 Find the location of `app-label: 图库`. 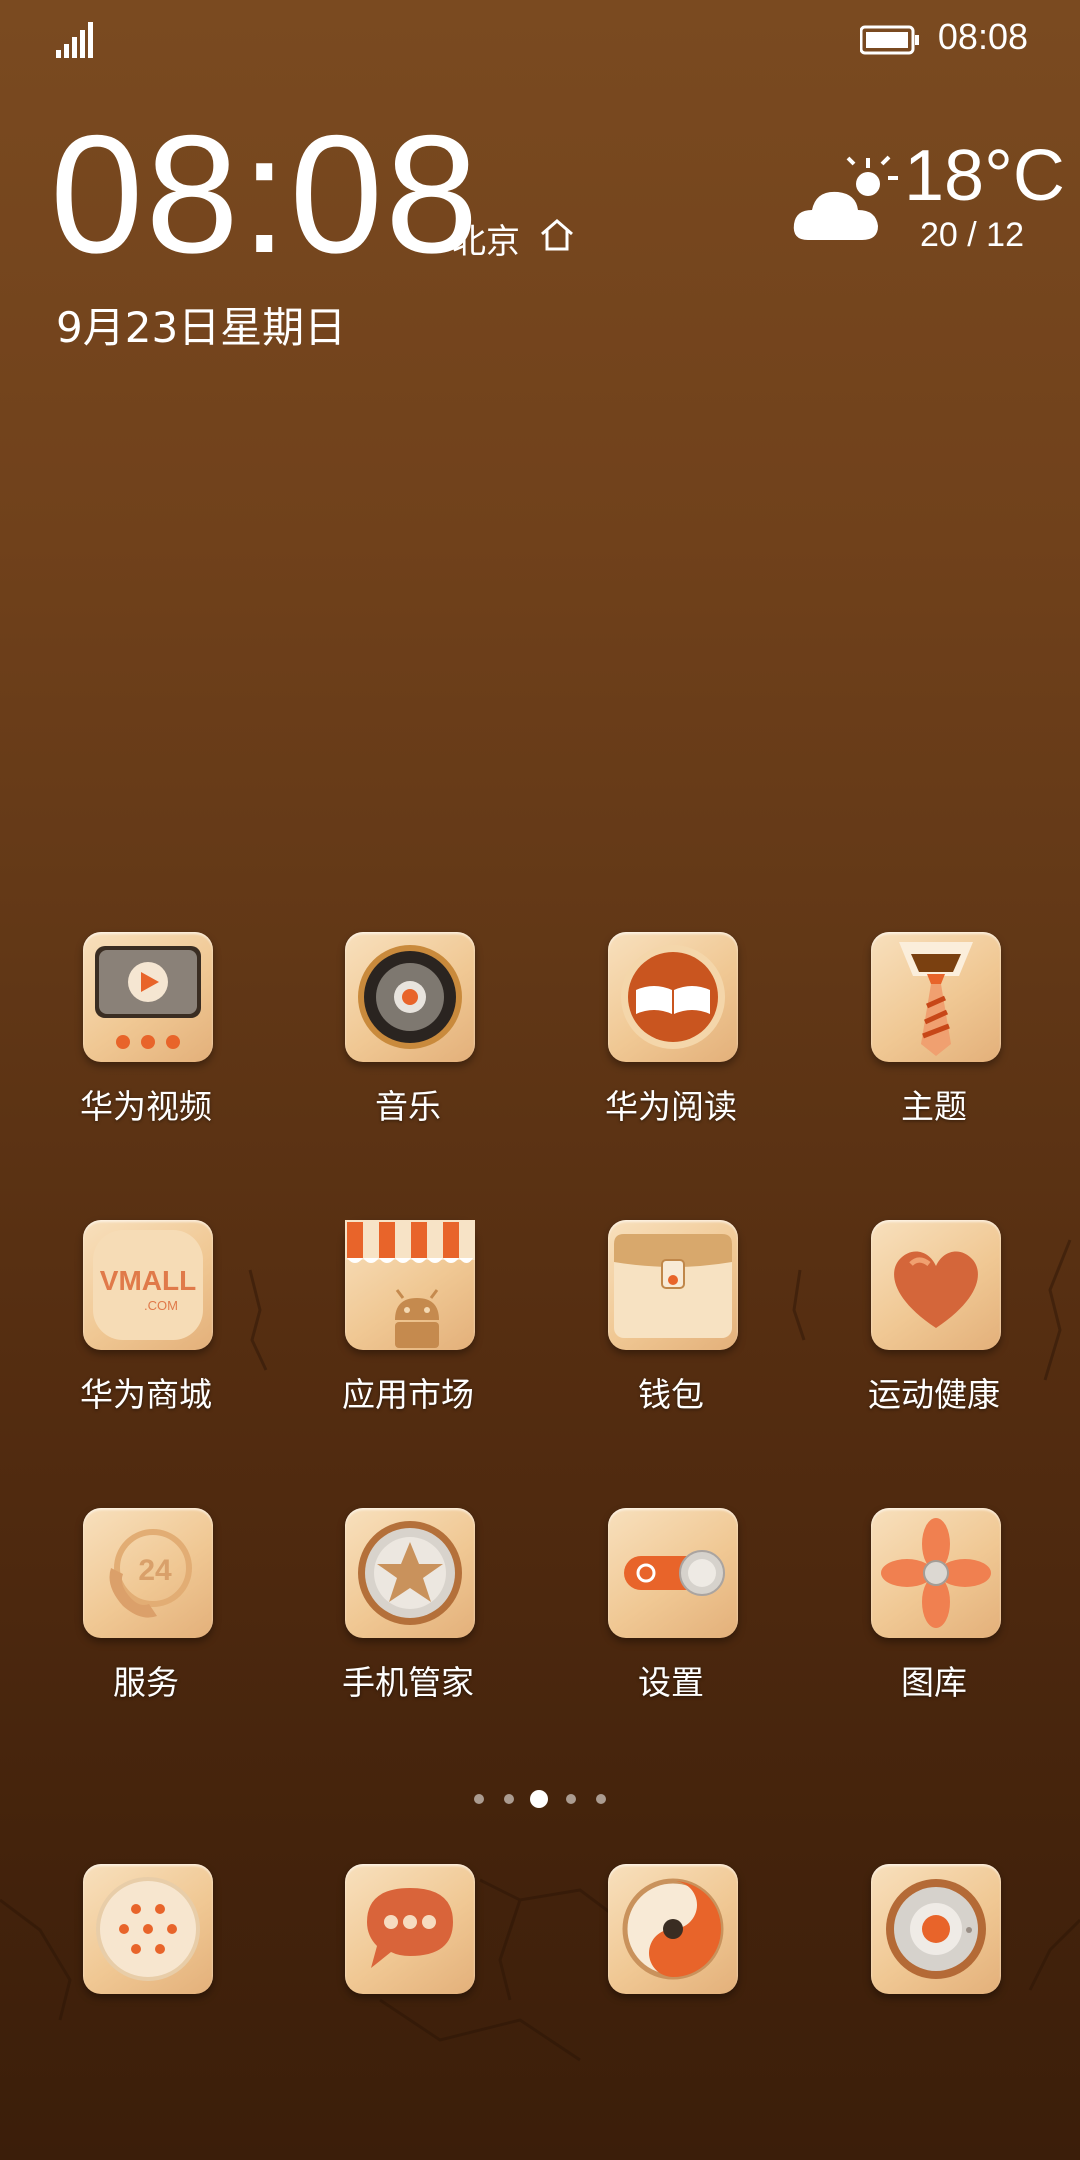

app-label: 图库 is located at coordinates (934, 1682).